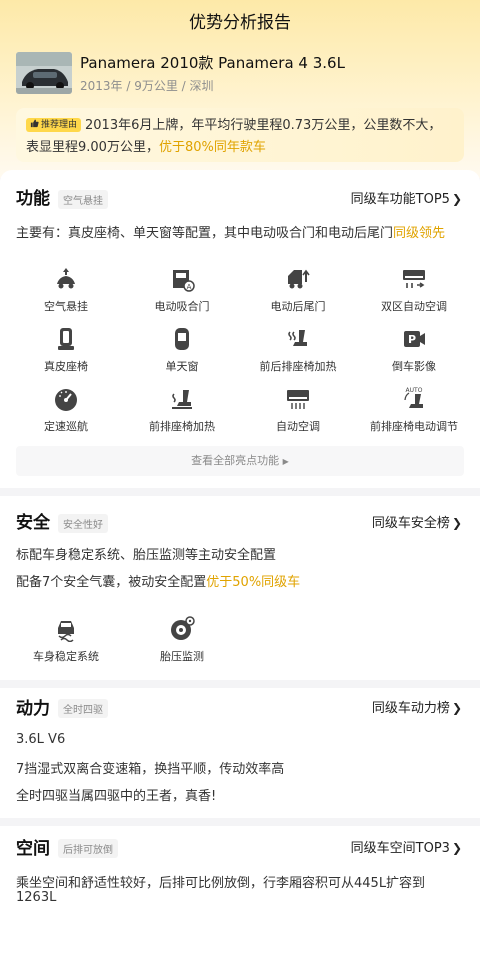 Image resolution: width=480 pixels, height=967 pixels. I want to click on power-title: 动力, so click(33, 709).